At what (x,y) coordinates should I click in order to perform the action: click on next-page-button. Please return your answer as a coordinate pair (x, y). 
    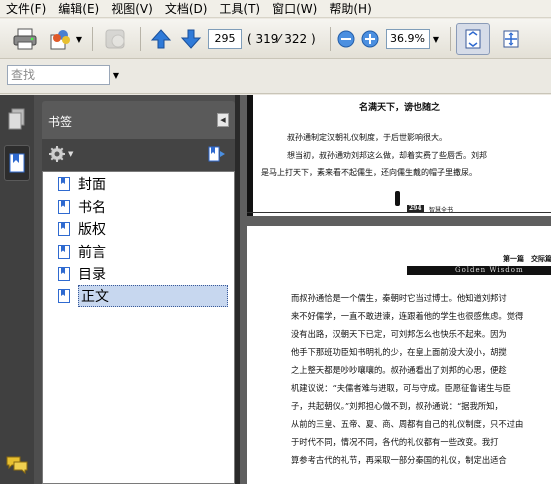
    Looking at the image, I should click on (191, 39).